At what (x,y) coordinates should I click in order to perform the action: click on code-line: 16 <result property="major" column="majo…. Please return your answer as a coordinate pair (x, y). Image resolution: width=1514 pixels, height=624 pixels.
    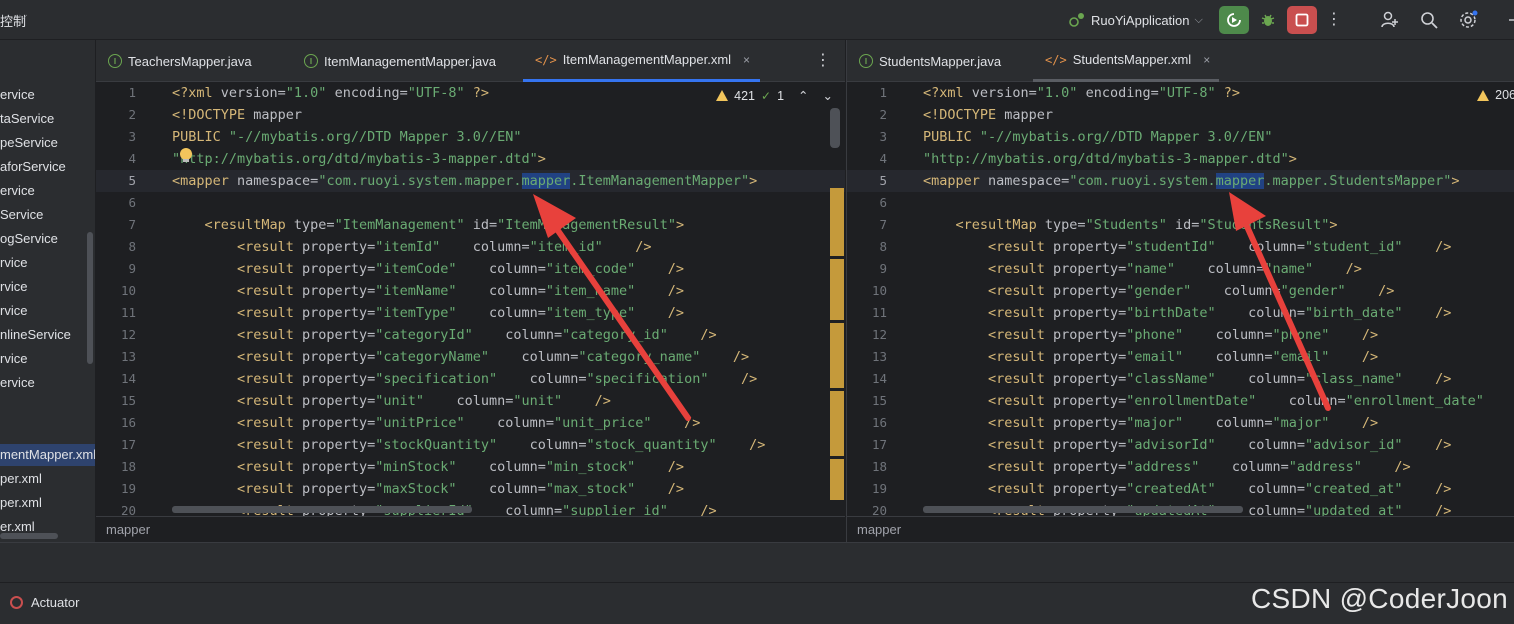
    Looking at the image, I should click on (1180, 423).